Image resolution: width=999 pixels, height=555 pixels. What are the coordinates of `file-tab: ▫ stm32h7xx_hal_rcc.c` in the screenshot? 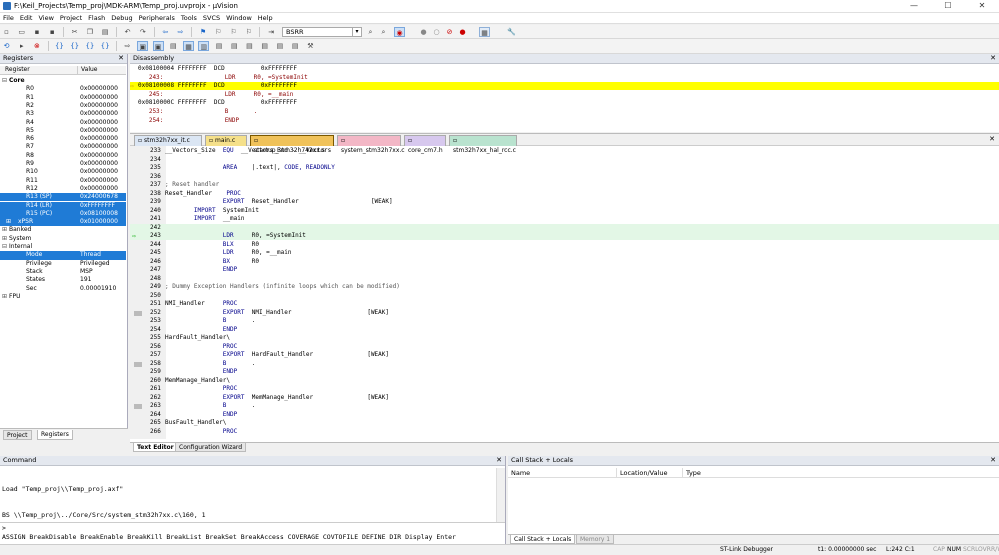 It's located at (483, 144).